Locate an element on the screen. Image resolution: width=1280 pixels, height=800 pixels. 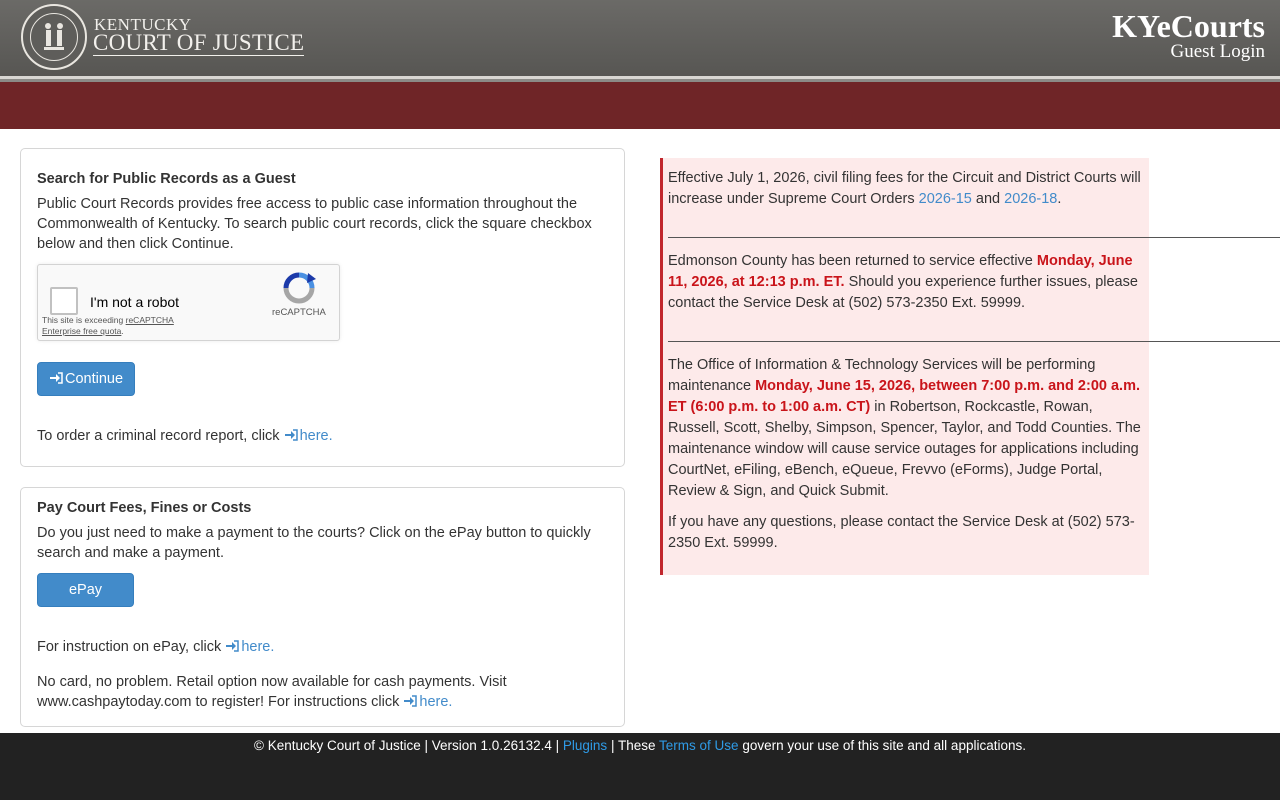
epay-instruction-text: For instruction on ePay, click here. is located at coordinates (156, 647).